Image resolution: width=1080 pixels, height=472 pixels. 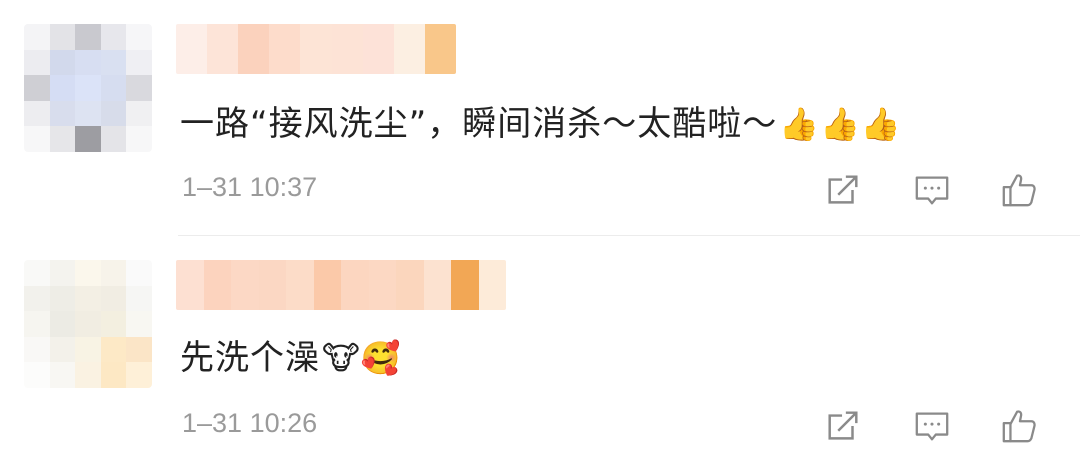 I want to click on comment-timestamp: 1–31 10:37, so click(x=250, y=187).